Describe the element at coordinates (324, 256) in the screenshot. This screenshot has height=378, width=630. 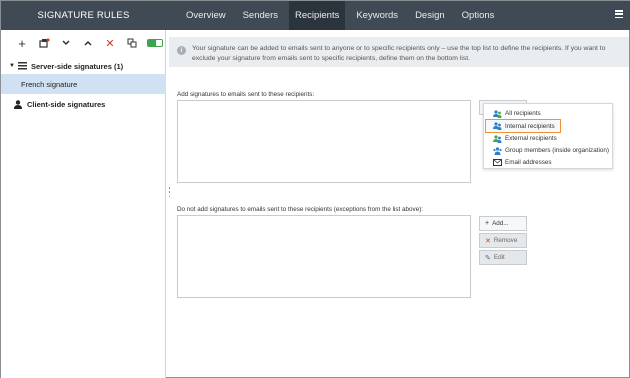
I see `exclude-recipients-list` at that location.